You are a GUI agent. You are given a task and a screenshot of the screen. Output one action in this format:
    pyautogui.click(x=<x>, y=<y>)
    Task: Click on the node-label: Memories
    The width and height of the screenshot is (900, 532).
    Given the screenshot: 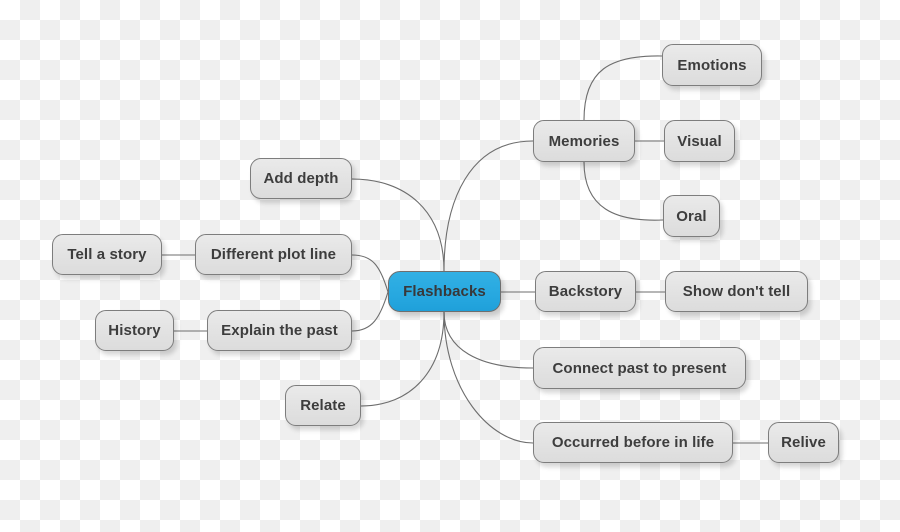 What is the action you would take?
    pyautogui.click(x=584, y=141)
    